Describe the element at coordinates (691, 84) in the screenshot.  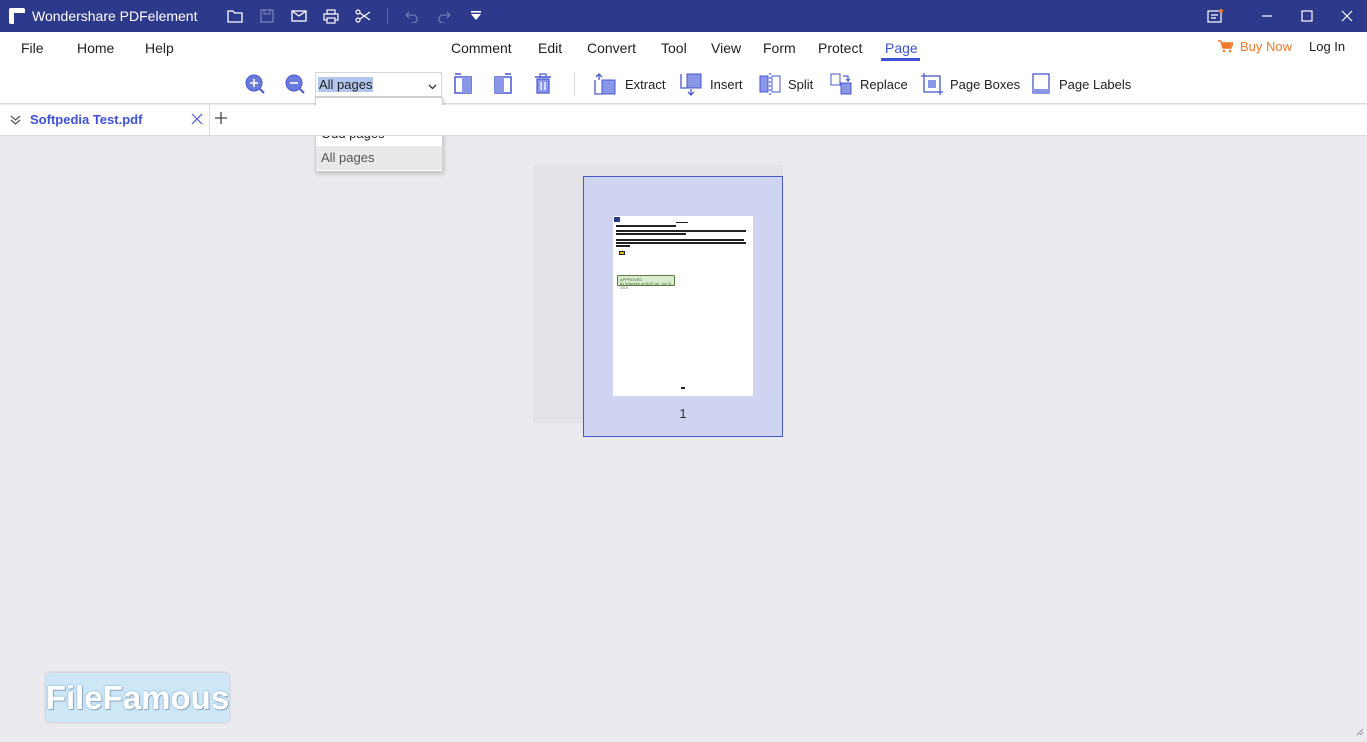
I see `insert-icon` at that location.